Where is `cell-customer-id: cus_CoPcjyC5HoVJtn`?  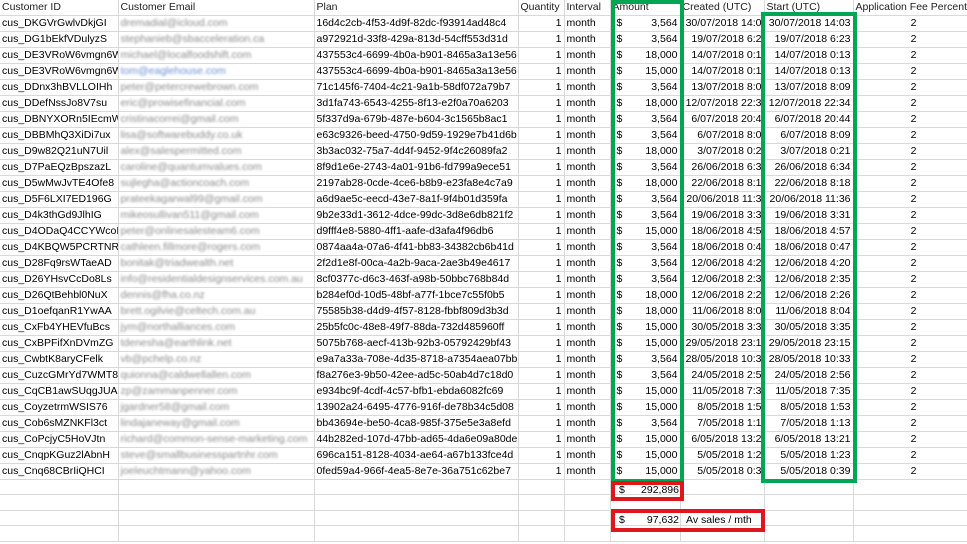 cell-customer-id: cus_CoPcjyC5HoVJtn is located at coordinates (59, 439).